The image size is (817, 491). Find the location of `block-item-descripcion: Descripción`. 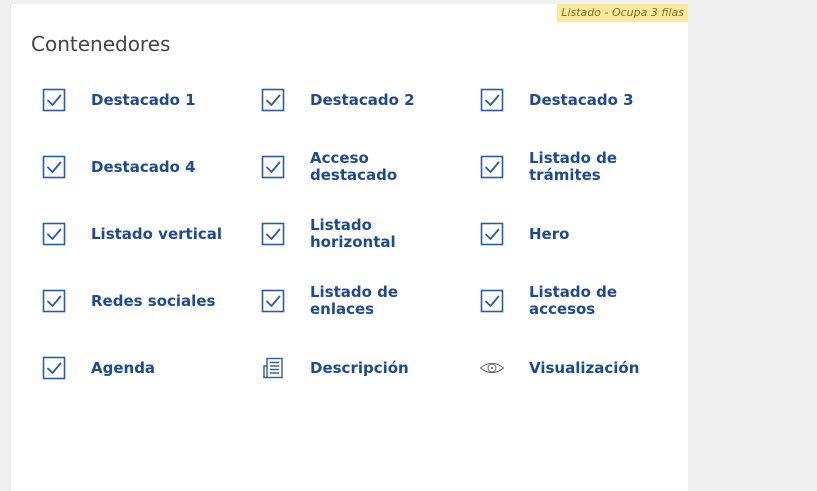

block-item-descripcion: Descripción is located at coordinates (339, 368).